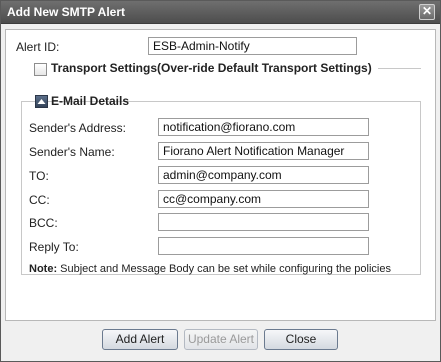 This screenshot has height=362, width=441. What do you see at coordinates (39, 176) in the screenshot?
I see `to-label: TO:` at bounding box center [39, 176].